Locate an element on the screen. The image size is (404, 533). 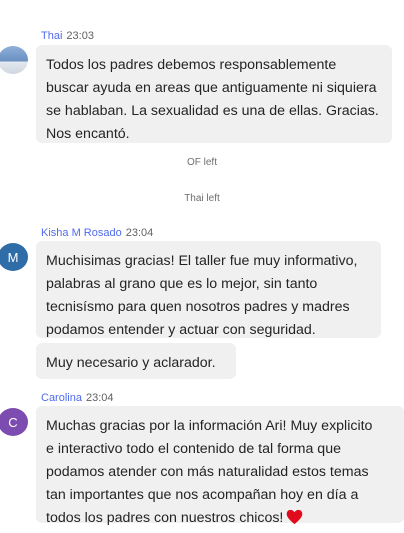
message-header: Carolina 23:04 is located at coordinates (77, 398).